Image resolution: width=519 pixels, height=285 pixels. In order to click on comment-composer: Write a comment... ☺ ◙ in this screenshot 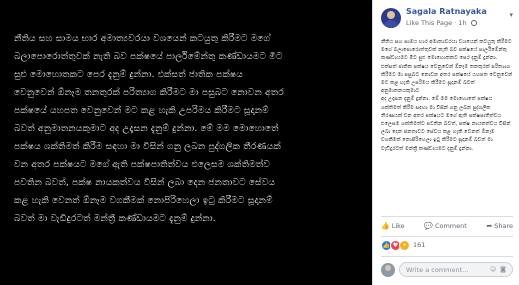, I will do `click(447, 270)`.